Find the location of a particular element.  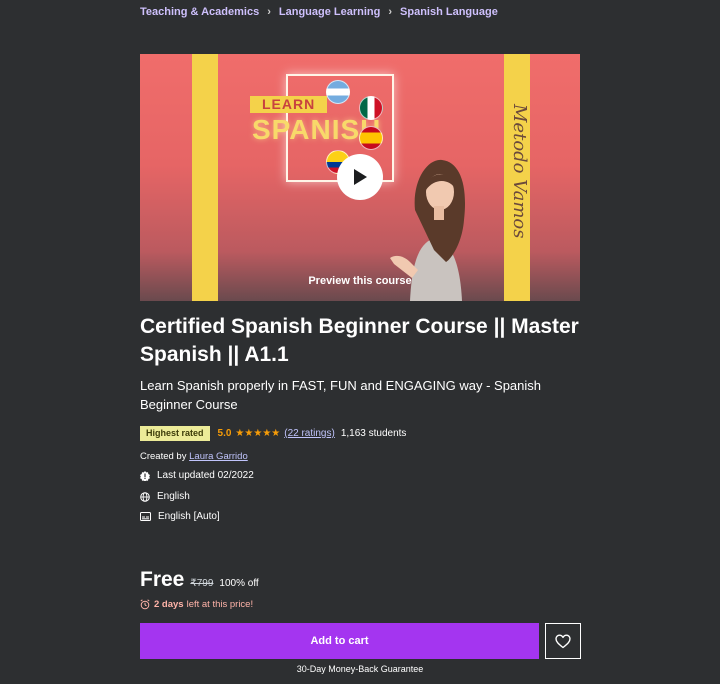

heart-icon is located at coordinates (563, 641).